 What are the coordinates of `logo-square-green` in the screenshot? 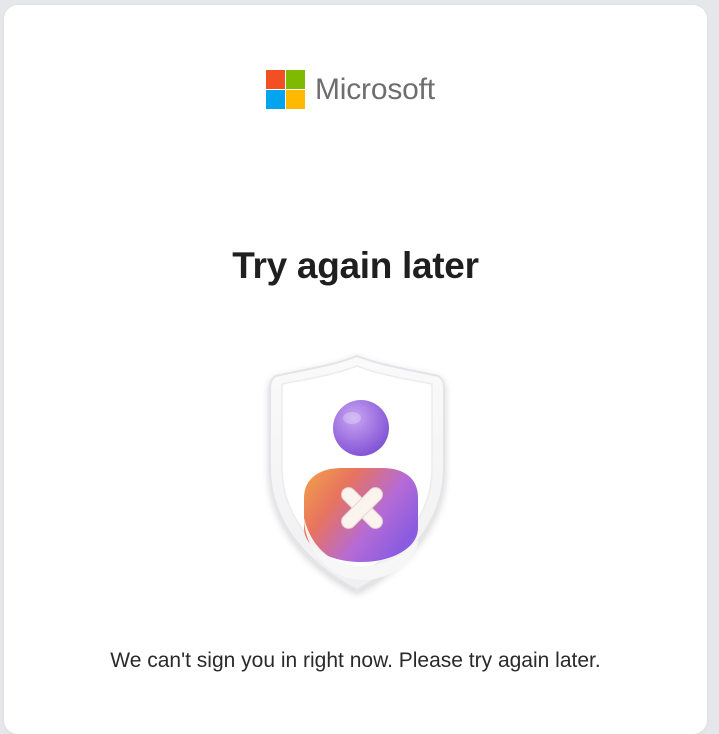 It's located at (295, 79).